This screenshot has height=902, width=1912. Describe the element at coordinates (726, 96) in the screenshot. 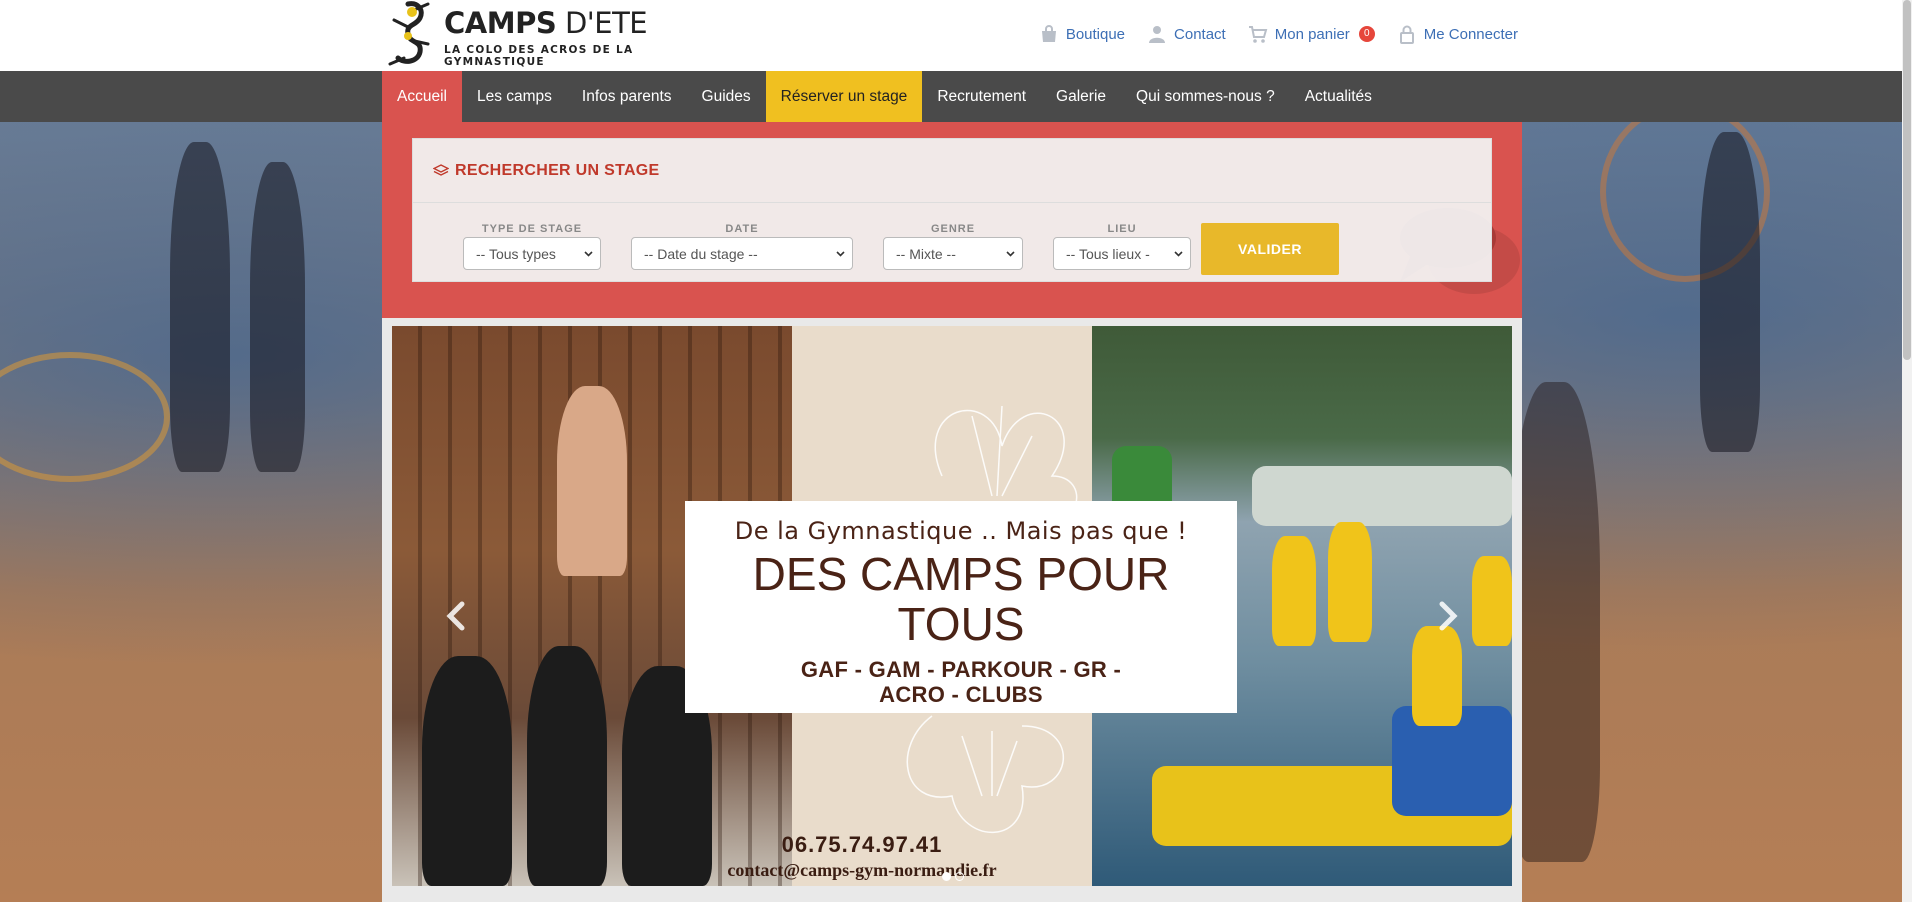

I see `nav-item-guides: Guides` at that location.